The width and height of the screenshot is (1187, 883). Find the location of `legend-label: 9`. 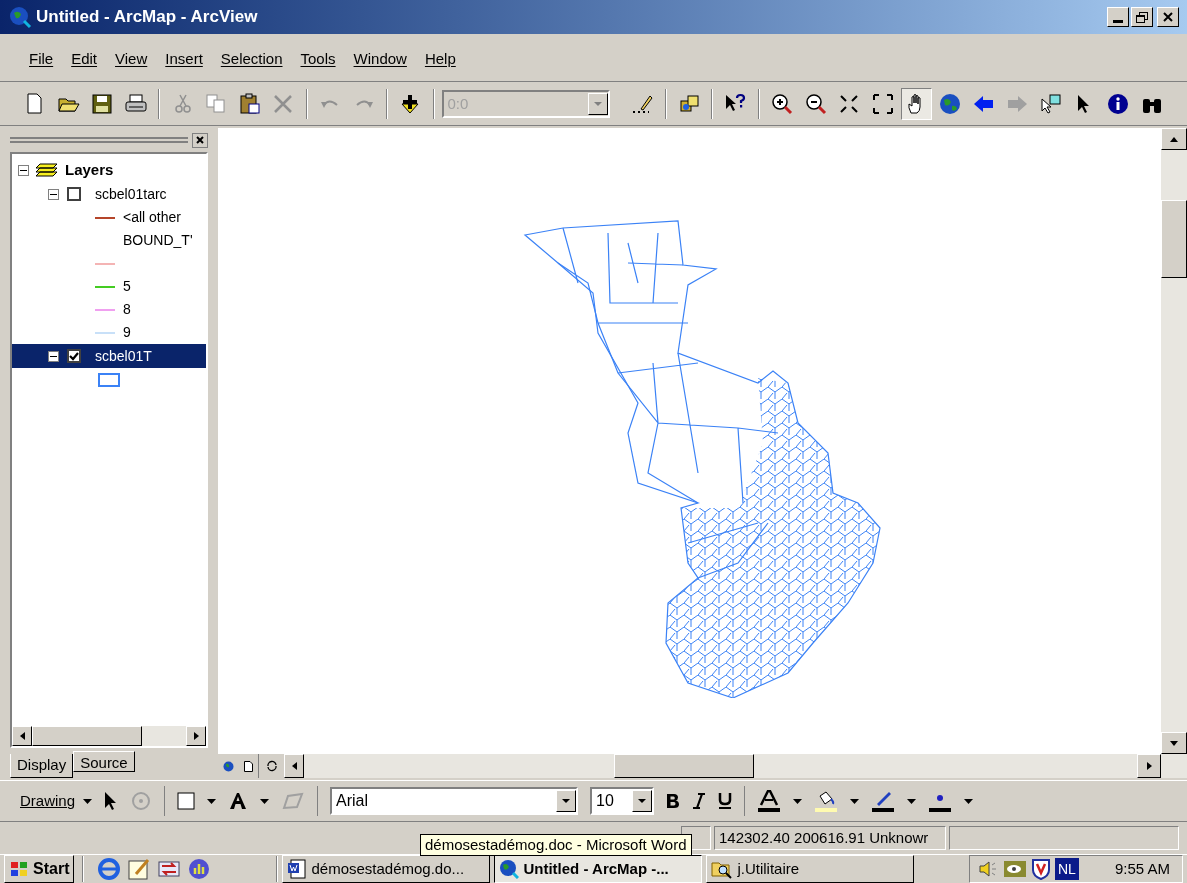

legend-label: 9 is located at coordinates (127, 332).